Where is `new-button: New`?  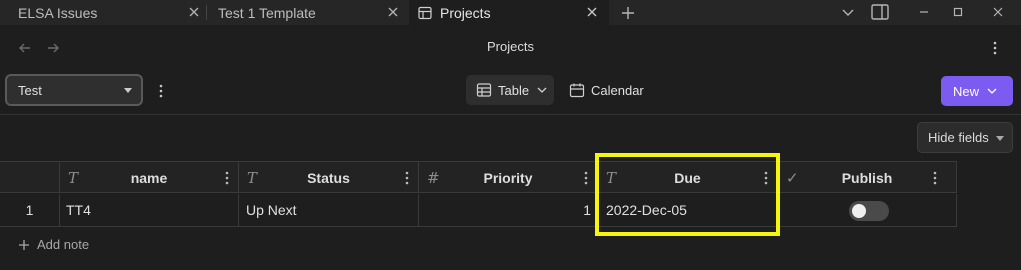
new-button: New is located at coordinates (977, 91).